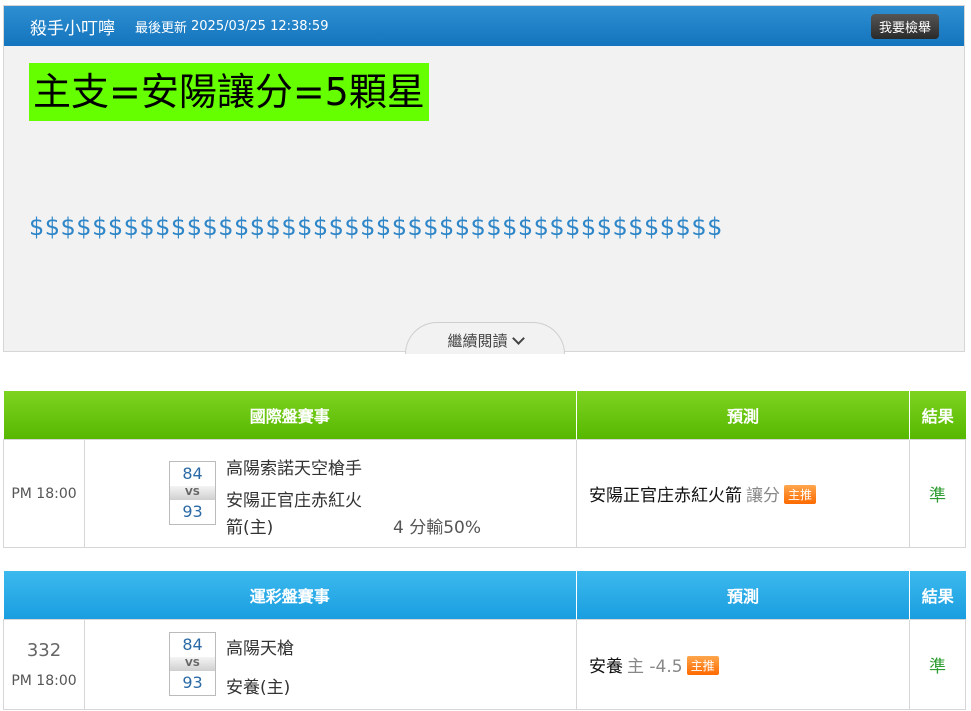  What do you see at coordinates (258, 688) in the screenshot?
I see `team-home: 安養(主)` at bounding box center [258, 688].